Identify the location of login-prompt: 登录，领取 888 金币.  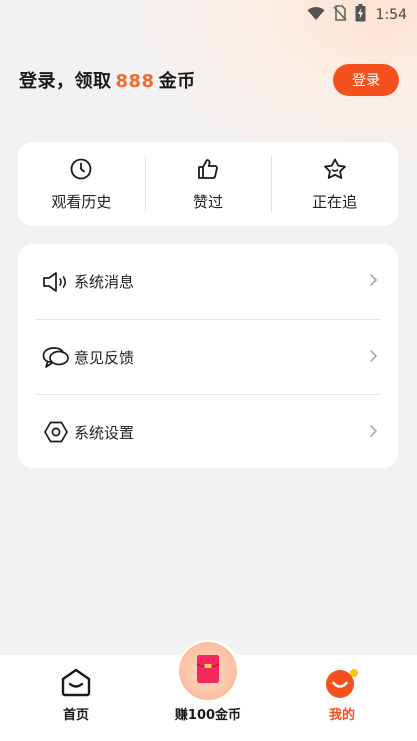
(107, 80).